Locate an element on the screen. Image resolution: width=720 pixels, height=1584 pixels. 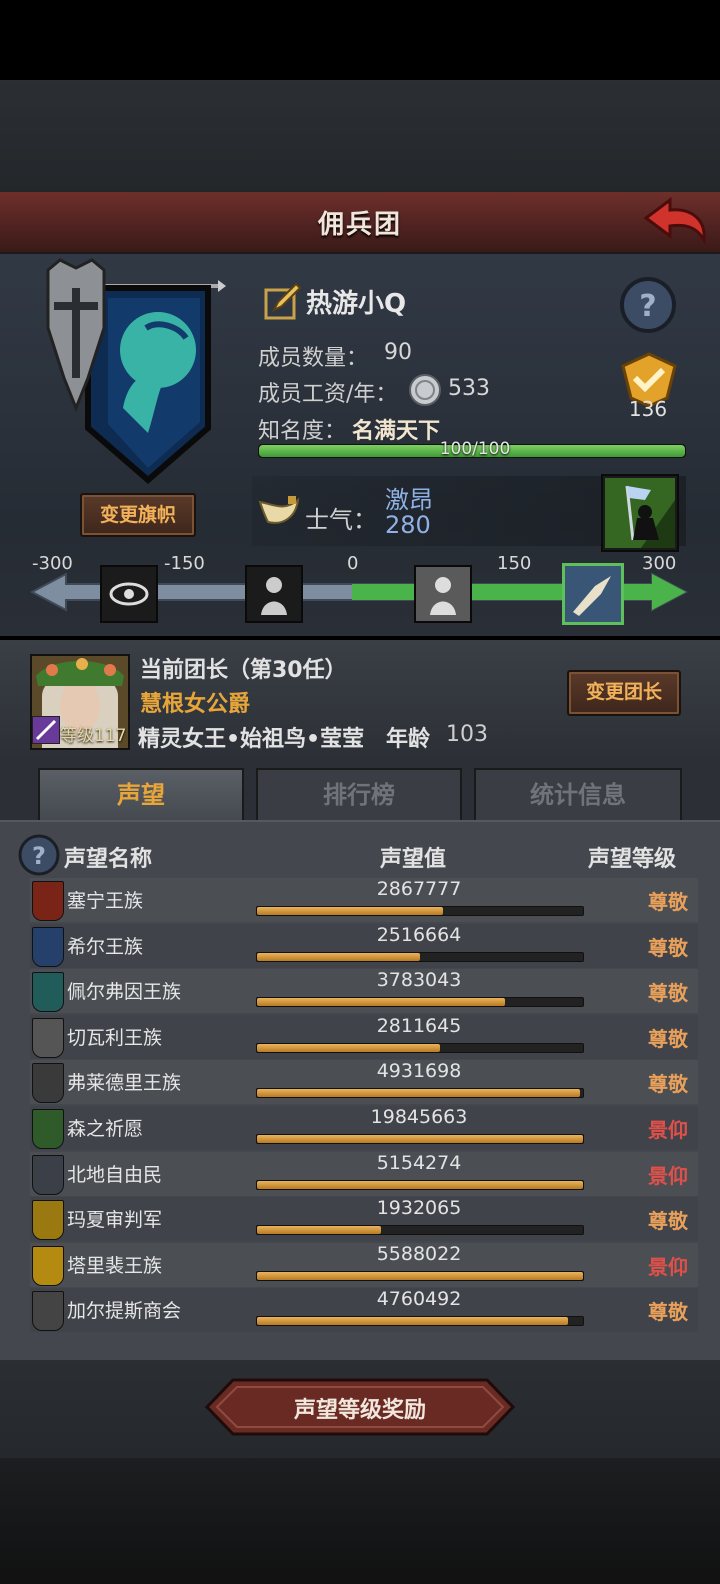
despair-status-icon is located at coordinates (274, 594).